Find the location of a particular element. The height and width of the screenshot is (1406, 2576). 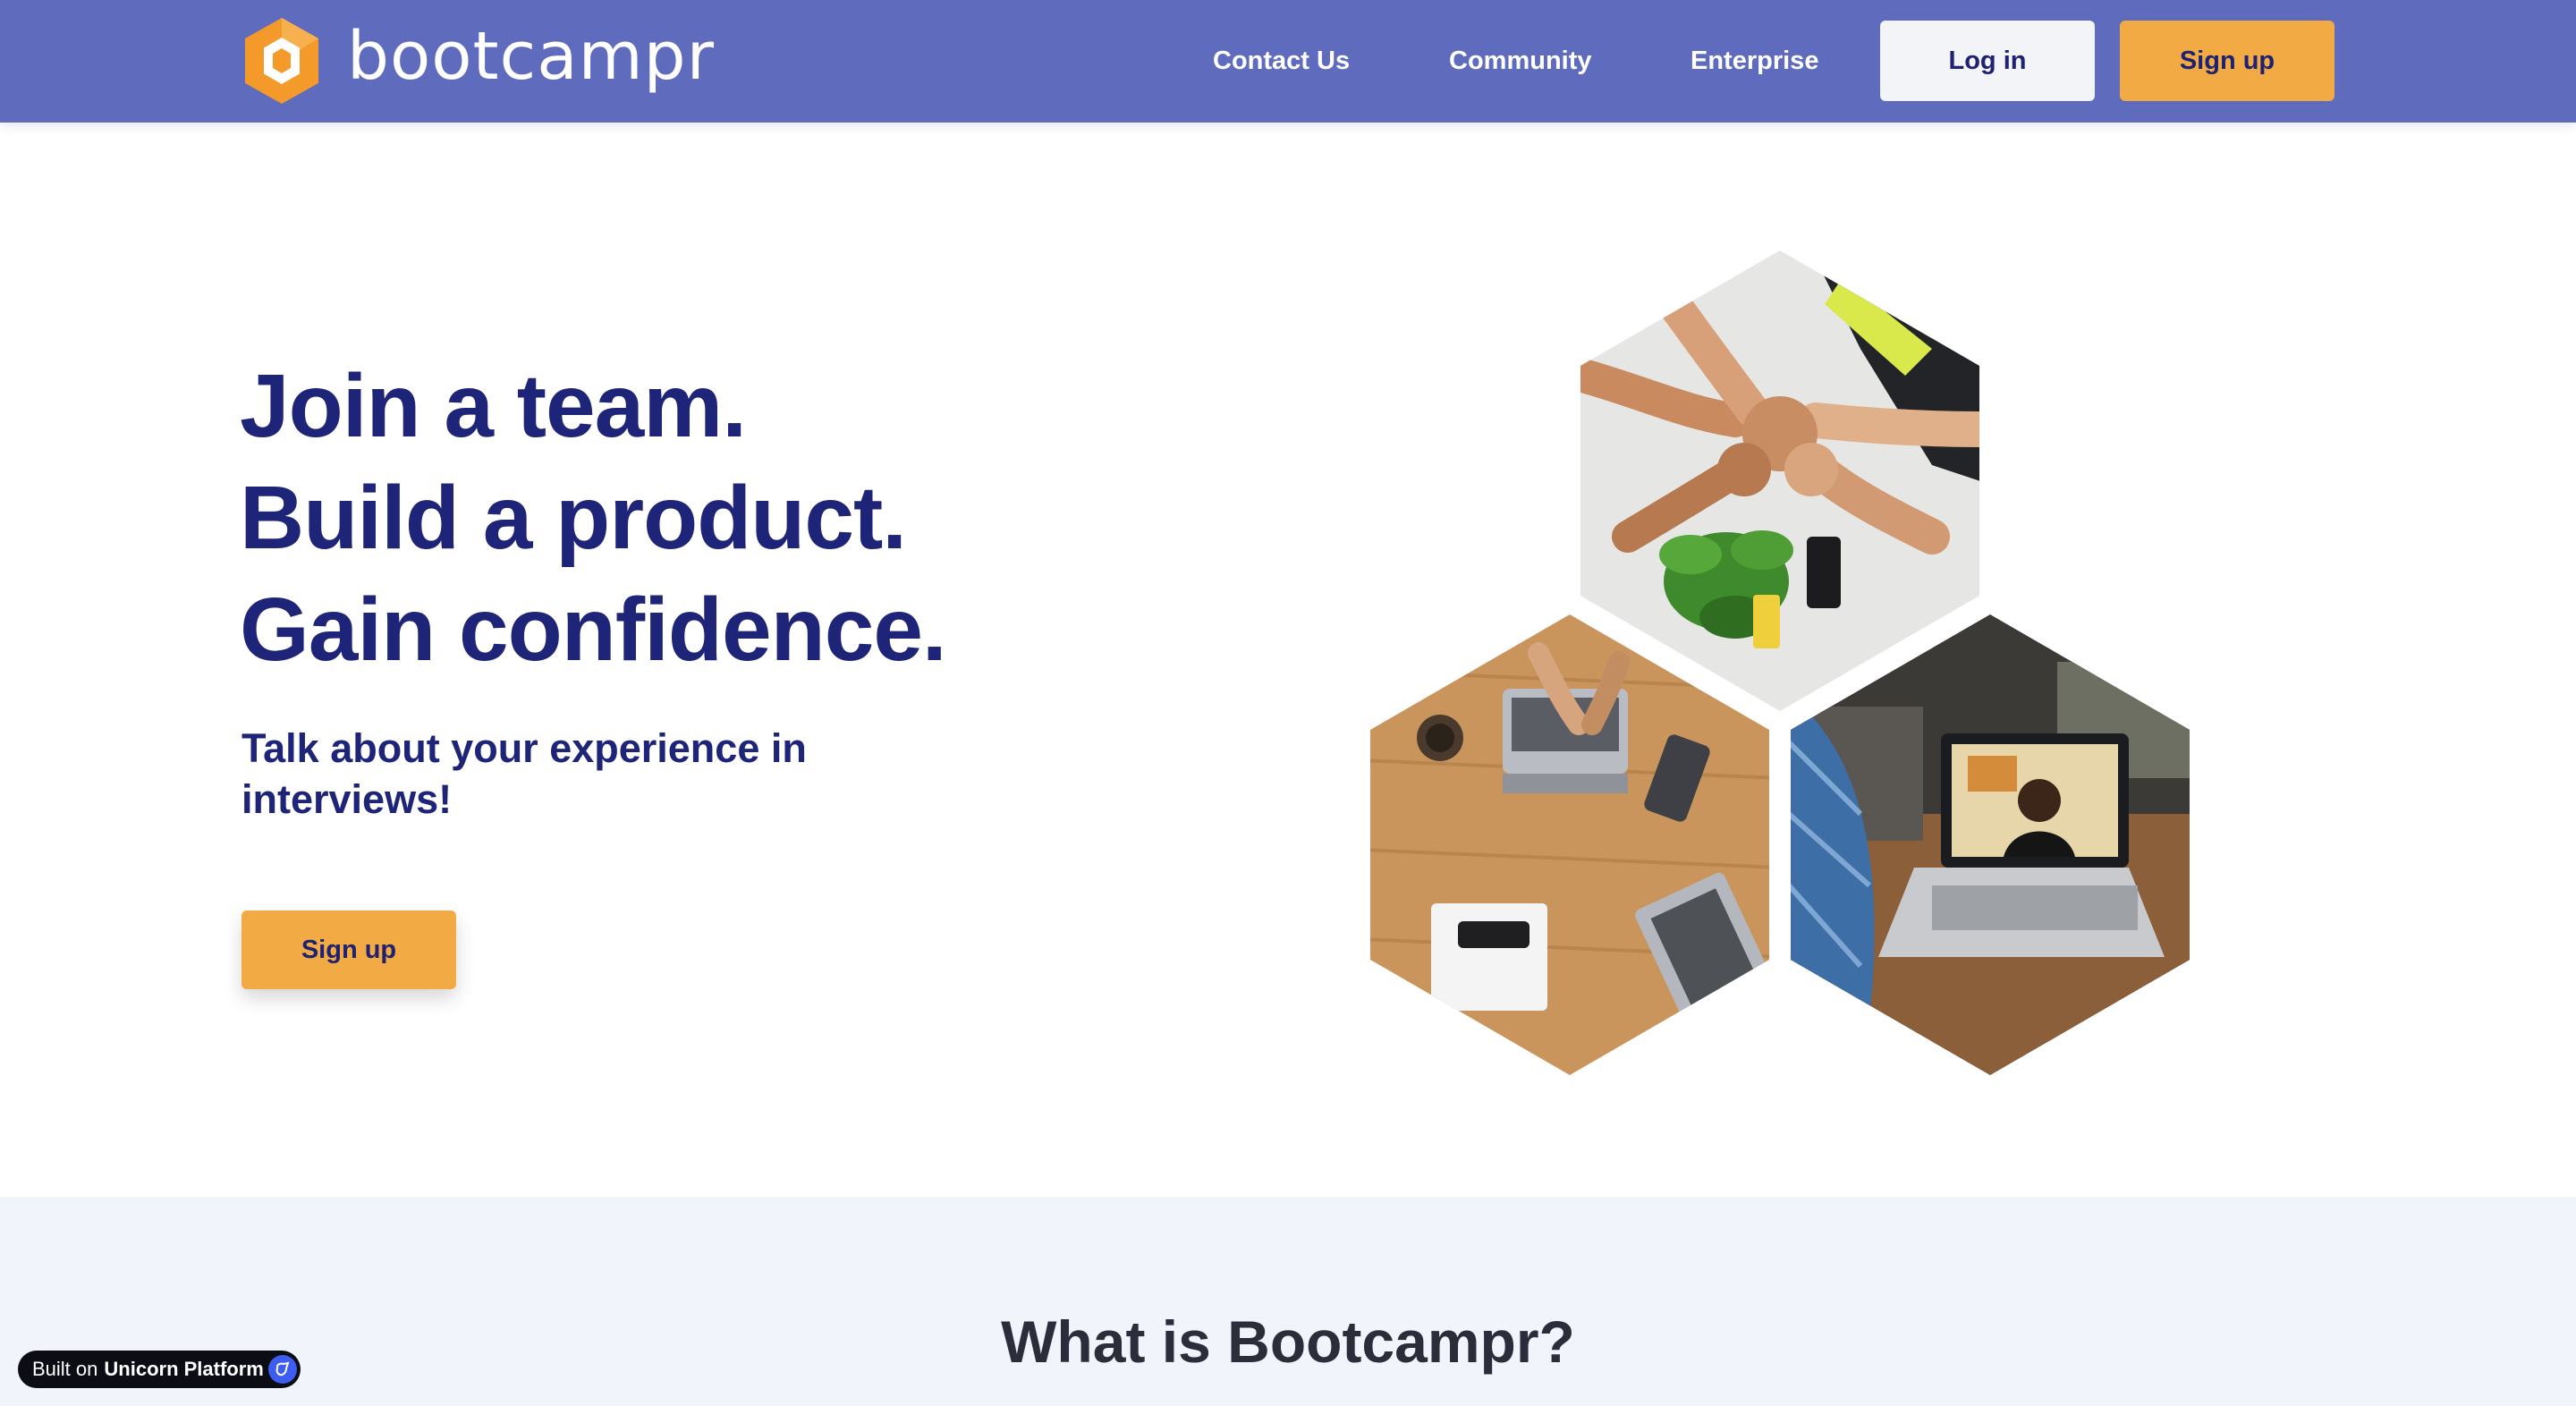

nav-link-contact-us: Contact Us is located at coordinates (1281, 61).